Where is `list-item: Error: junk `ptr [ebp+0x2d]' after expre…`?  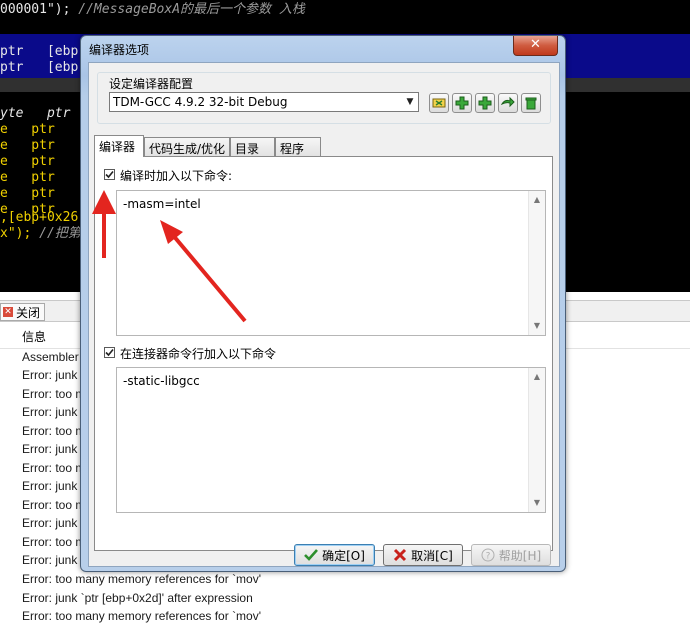 list-item: Error: junk `ptr [ebp+0x2d]' after expre… is located at coordinates (137, 598).